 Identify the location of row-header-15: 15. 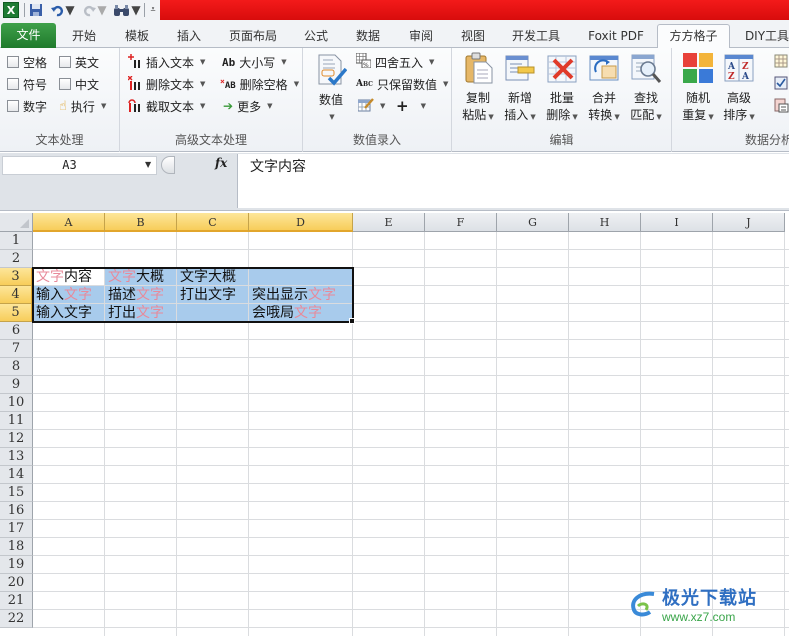
(16, 493).